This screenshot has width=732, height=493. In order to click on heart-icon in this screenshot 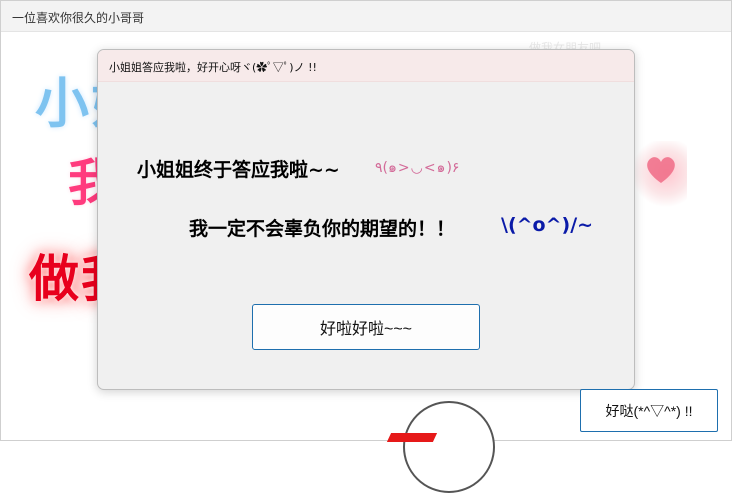, I will do `click(661, 176)`.